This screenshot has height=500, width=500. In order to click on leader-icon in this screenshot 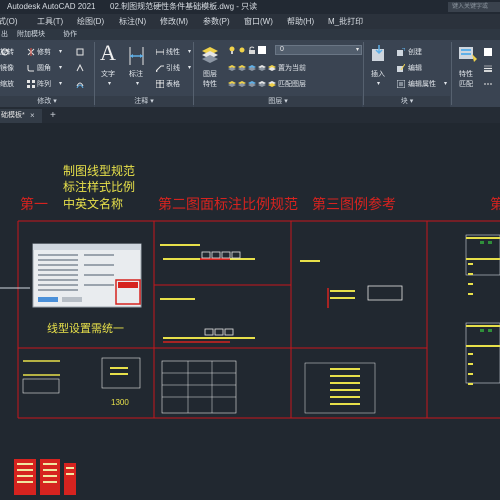, I will do `click(160, 68)`.